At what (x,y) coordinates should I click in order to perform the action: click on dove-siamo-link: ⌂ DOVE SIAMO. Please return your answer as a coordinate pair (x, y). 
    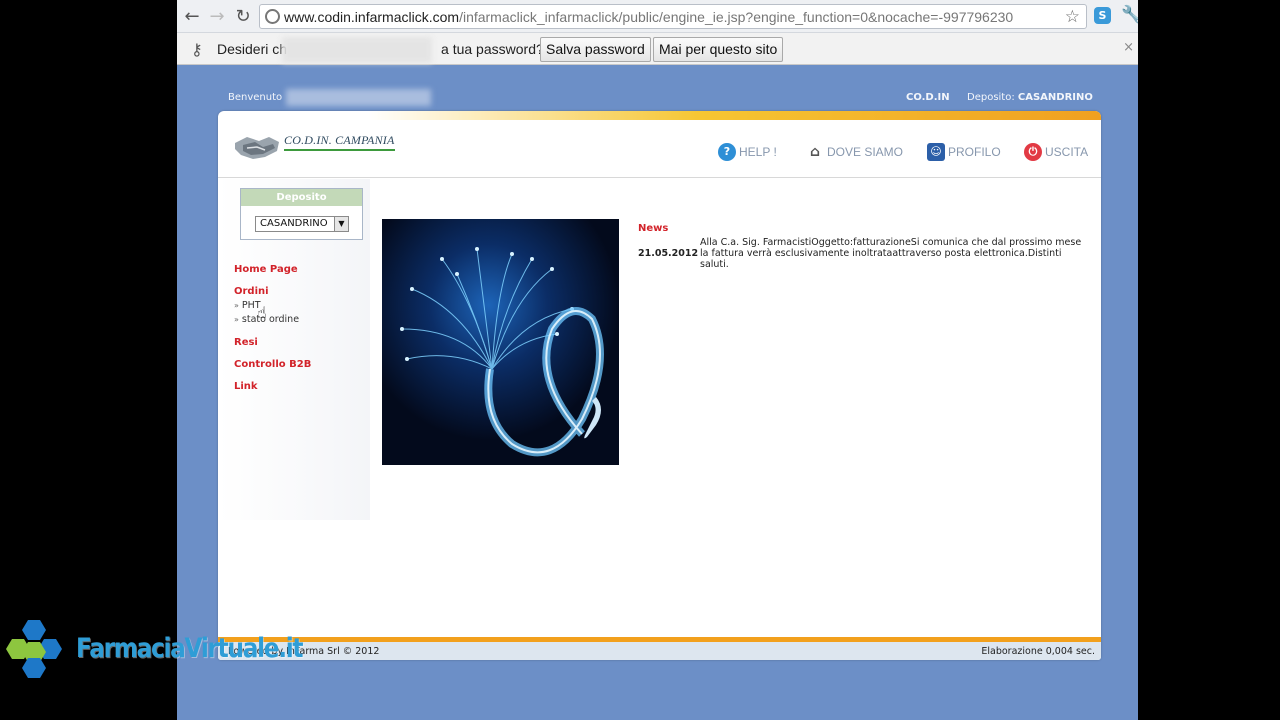
    Looking at the image, I should click on (854, 152).